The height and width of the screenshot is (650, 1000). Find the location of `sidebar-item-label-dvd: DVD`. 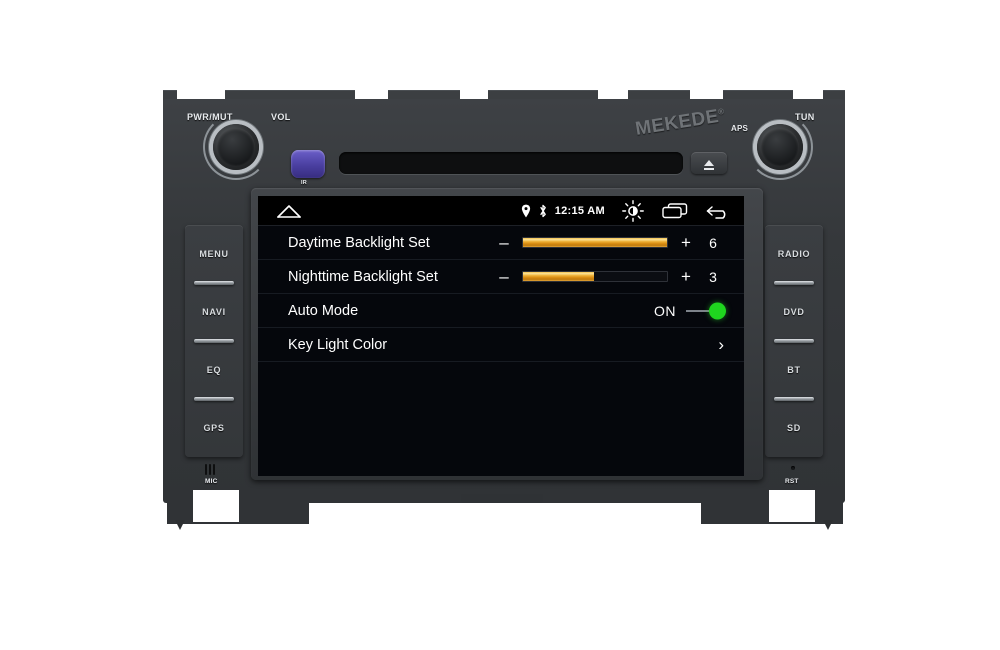

sidebar-item-label-dvd: DVD is located at coordinates (794, 312).